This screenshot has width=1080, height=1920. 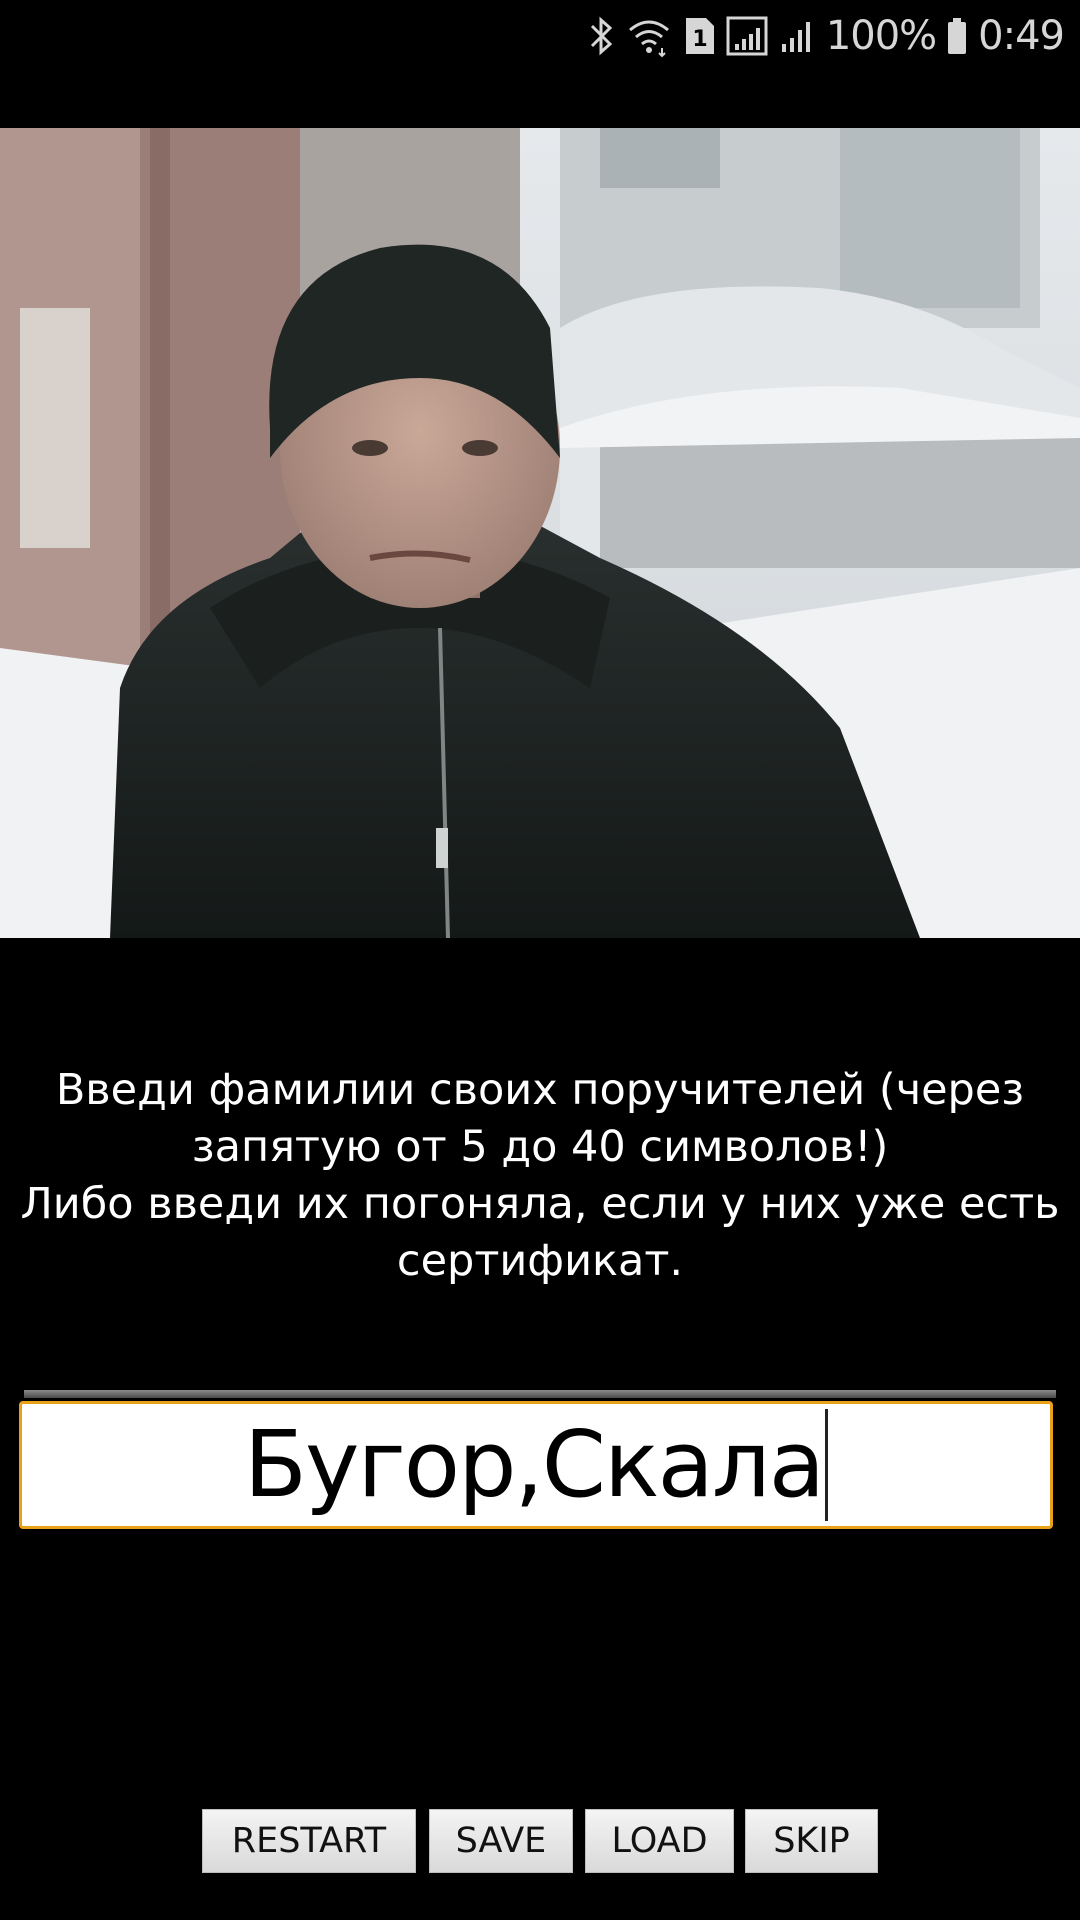 What do you see at coordinates (540, 1394) in the screenshot?
I see `input-divider` at bounding box center [540, 1394].